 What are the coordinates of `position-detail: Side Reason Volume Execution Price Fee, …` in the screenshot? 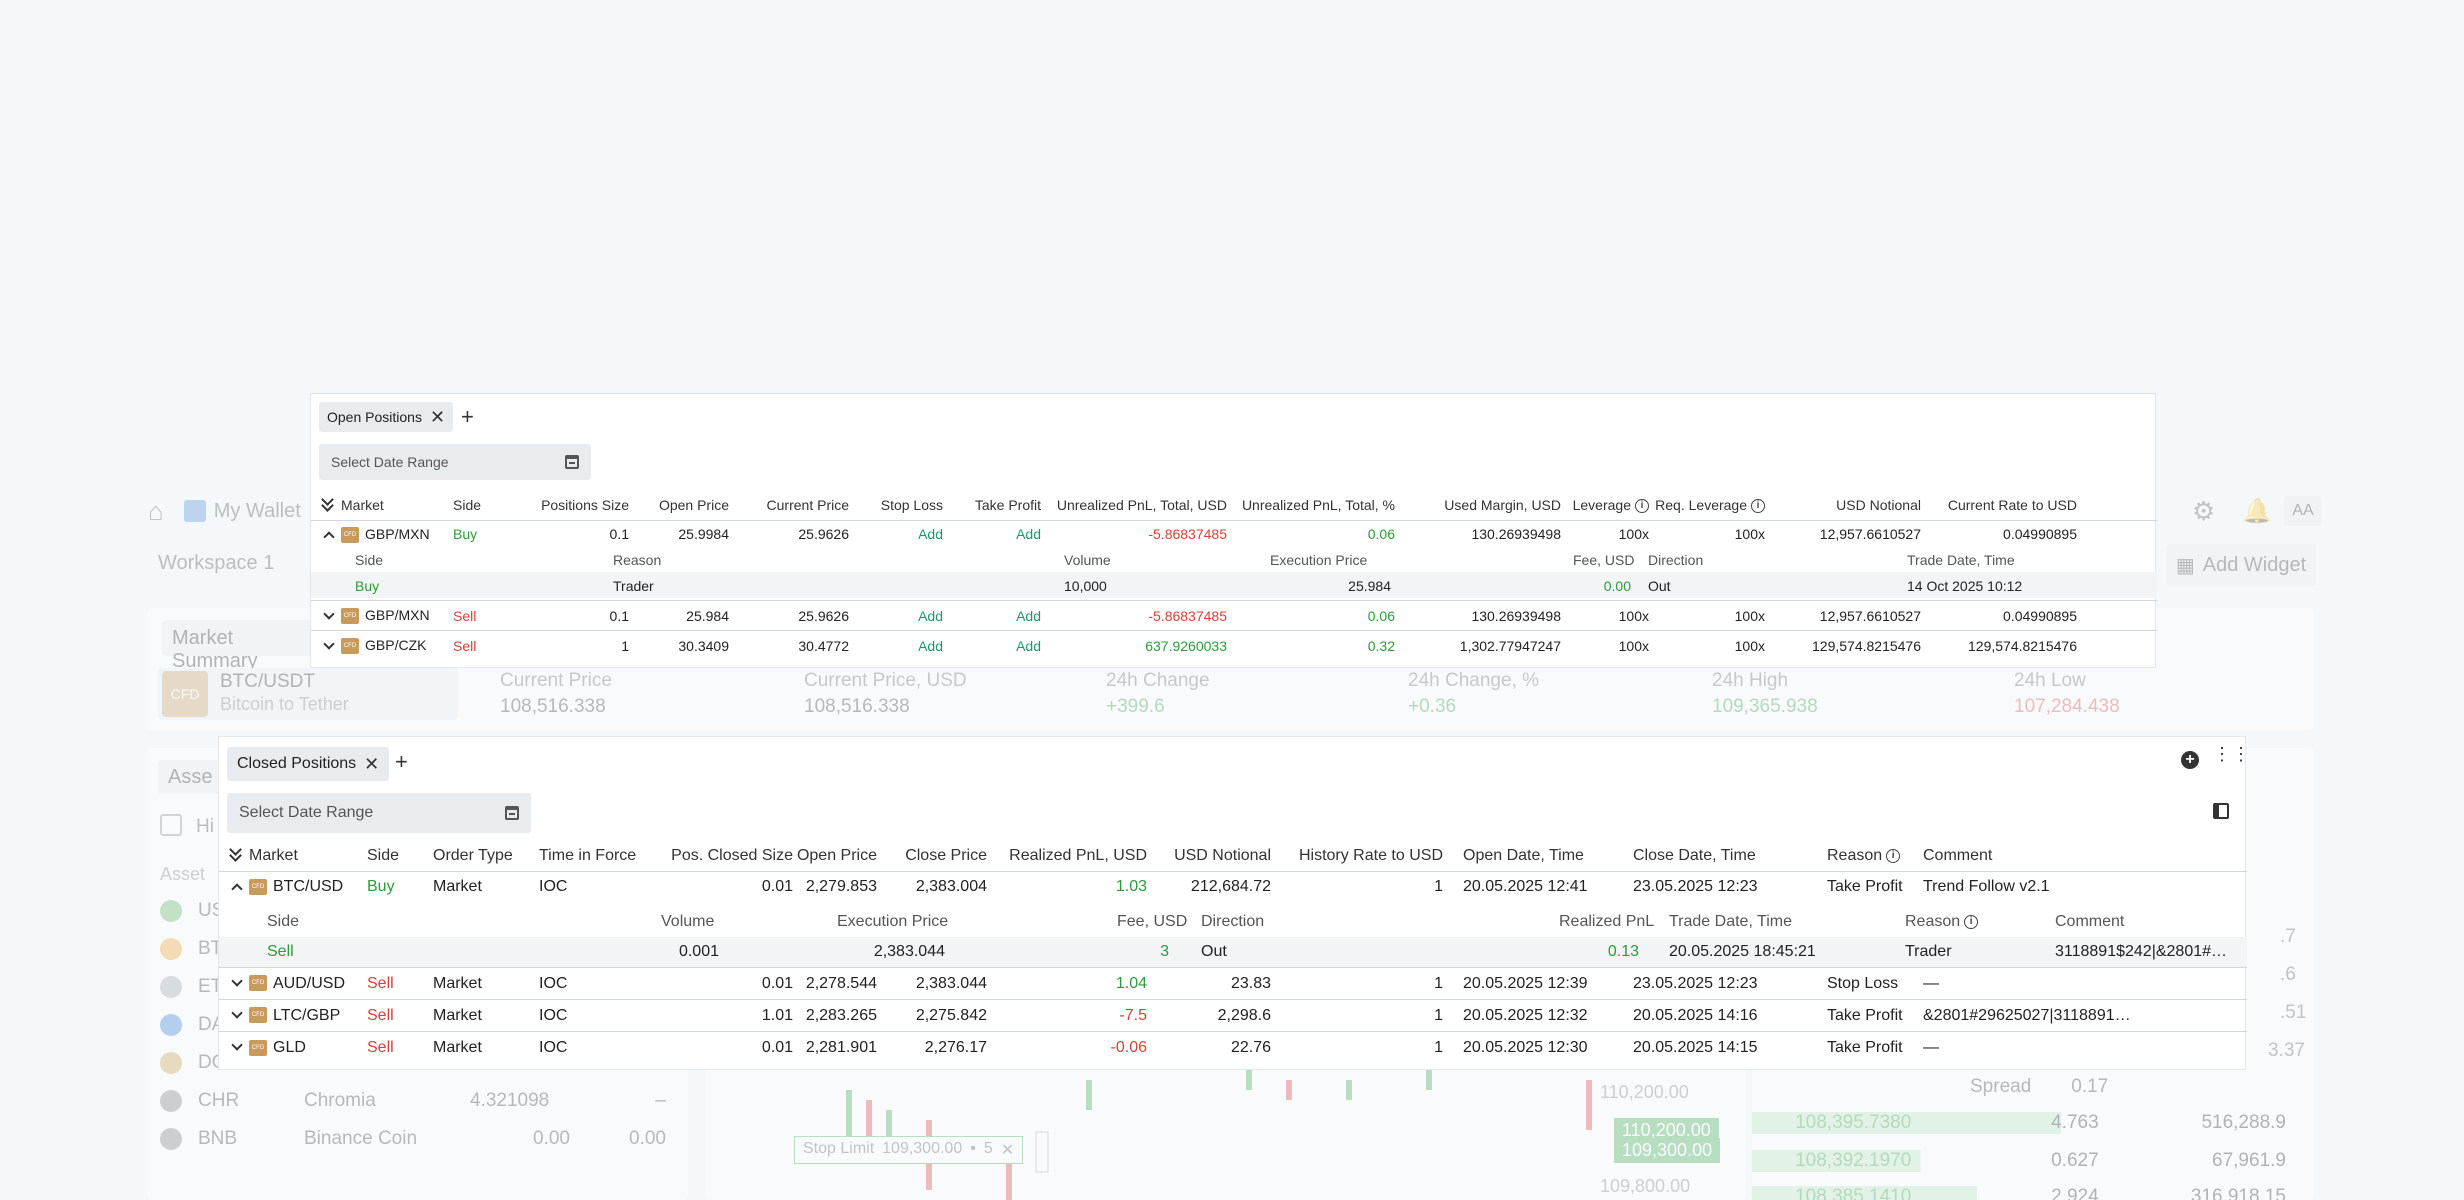 It's located at (1234, 572).